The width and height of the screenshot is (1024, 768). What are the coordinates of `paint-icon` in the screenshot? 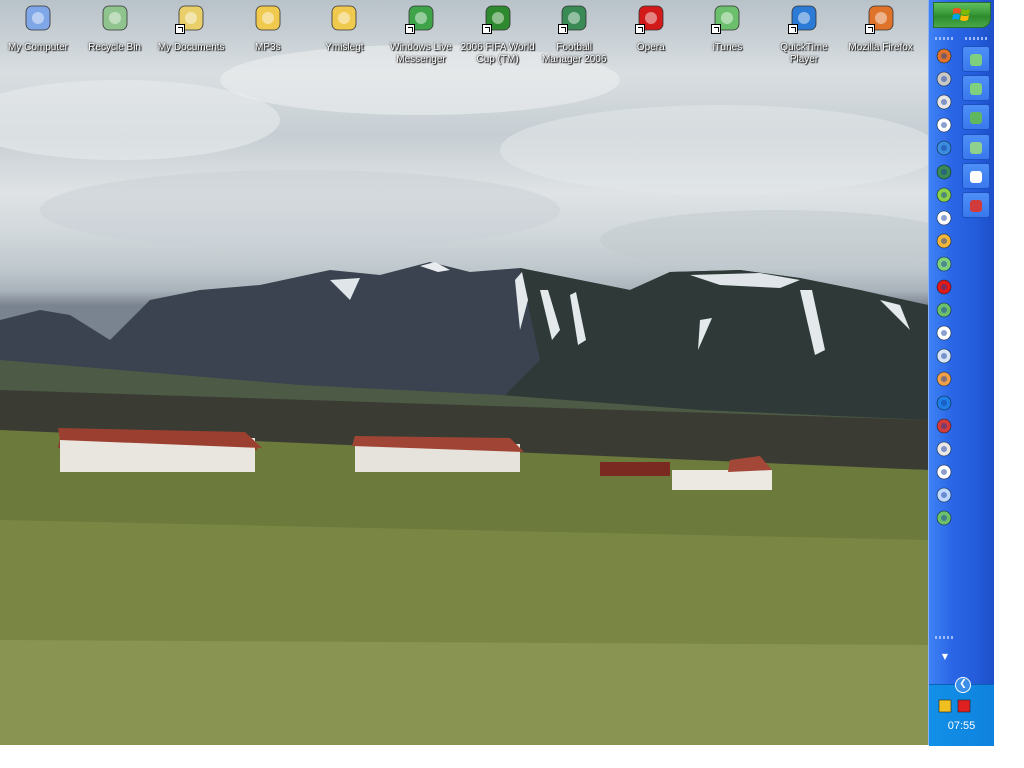 It's located at (945, 380).